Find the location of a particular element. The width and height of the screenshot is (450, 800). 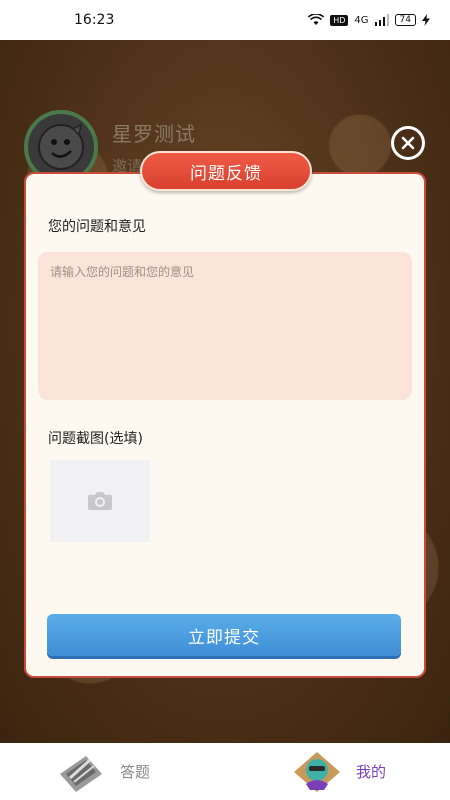

camera-icon is located at coordinates (100, 501).